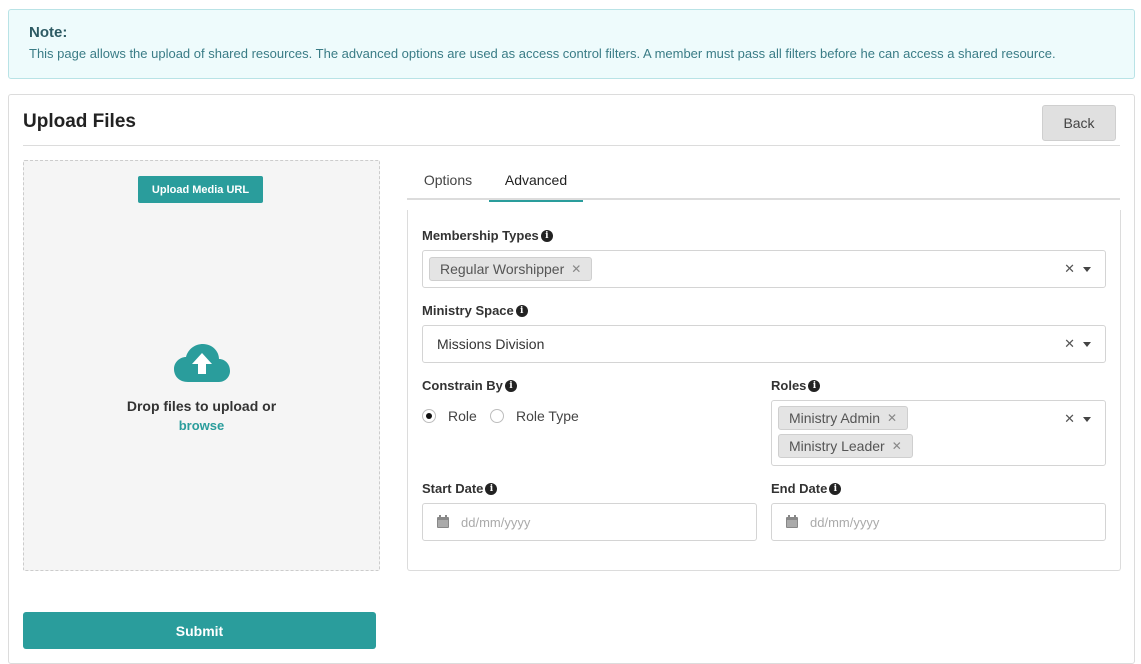 This screenshot has height=664, width=1141. I want to click on constrain-by-label: Constrain By i, so click(469, 385).